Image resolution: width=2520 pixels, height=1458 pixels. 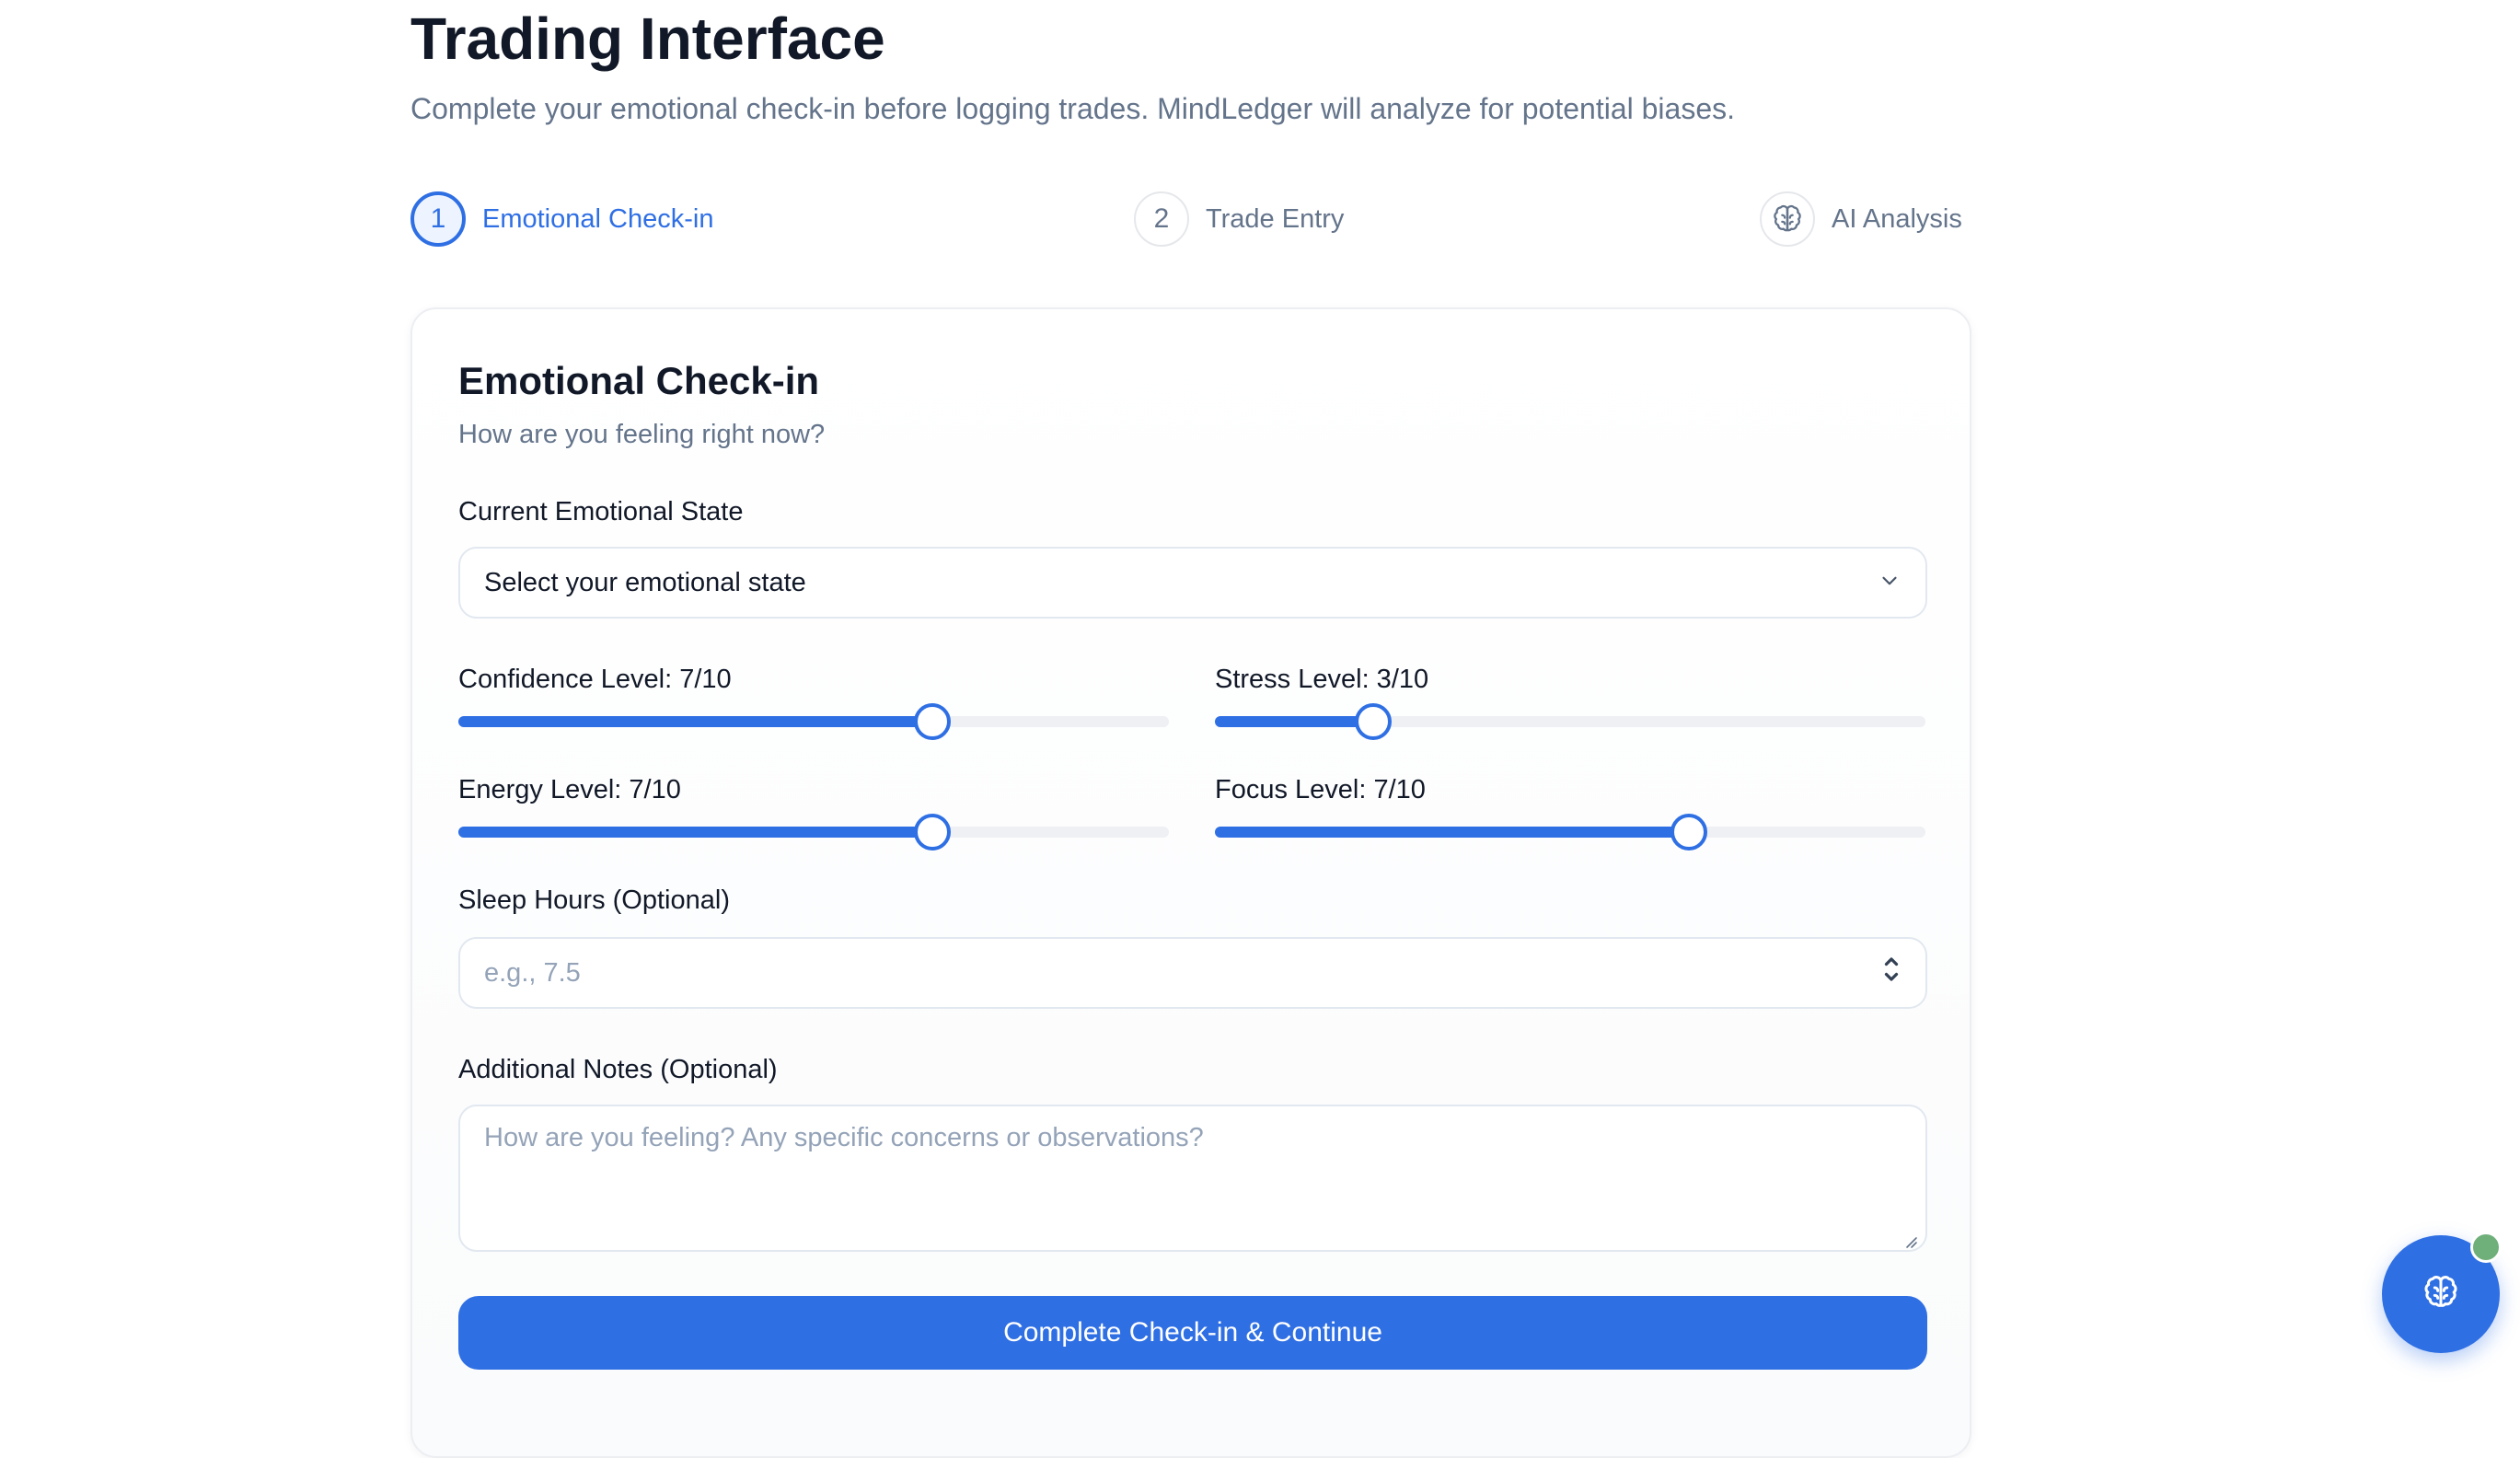 I want to click on sleep-hours-placeholder: e.g., 7.5, so click(x=532, y=972).